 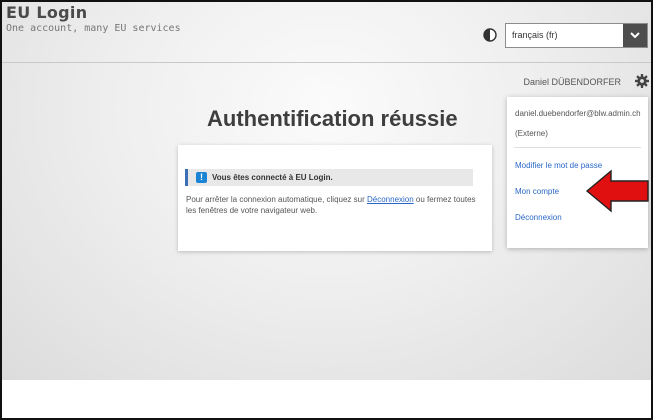 I want to click on language-select-value: français (fr), so click(x=535, y=35).